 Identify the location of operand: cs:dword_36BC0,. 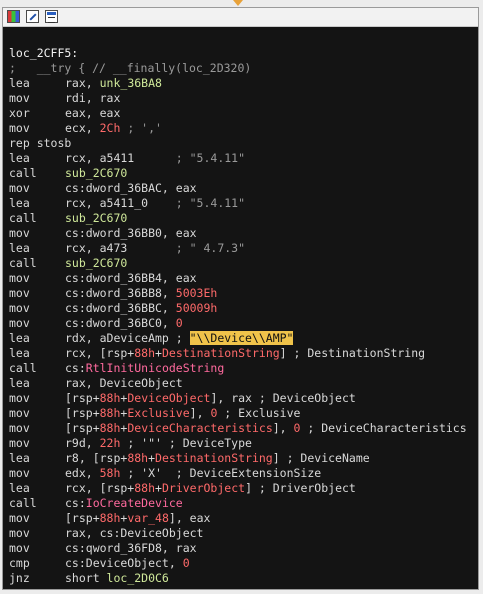
(120, 323).